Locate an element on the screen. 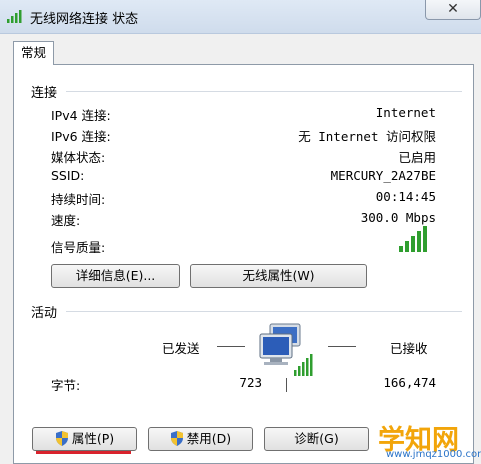  window-title: 无线网络连接 状态 is located at coordinates (84, 19).